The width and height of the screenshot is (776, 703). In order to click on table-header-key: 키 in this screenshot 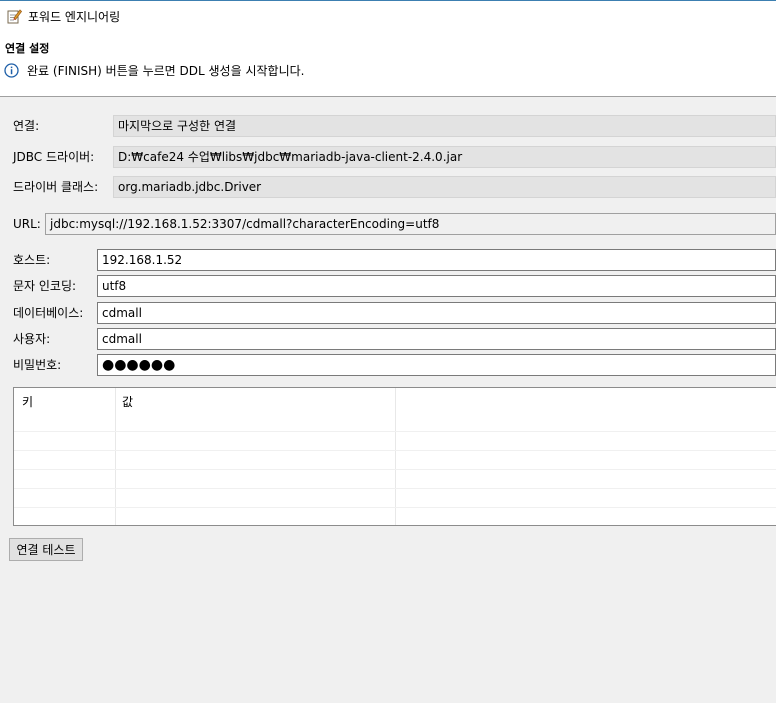, I will do `click(27, 401)`.